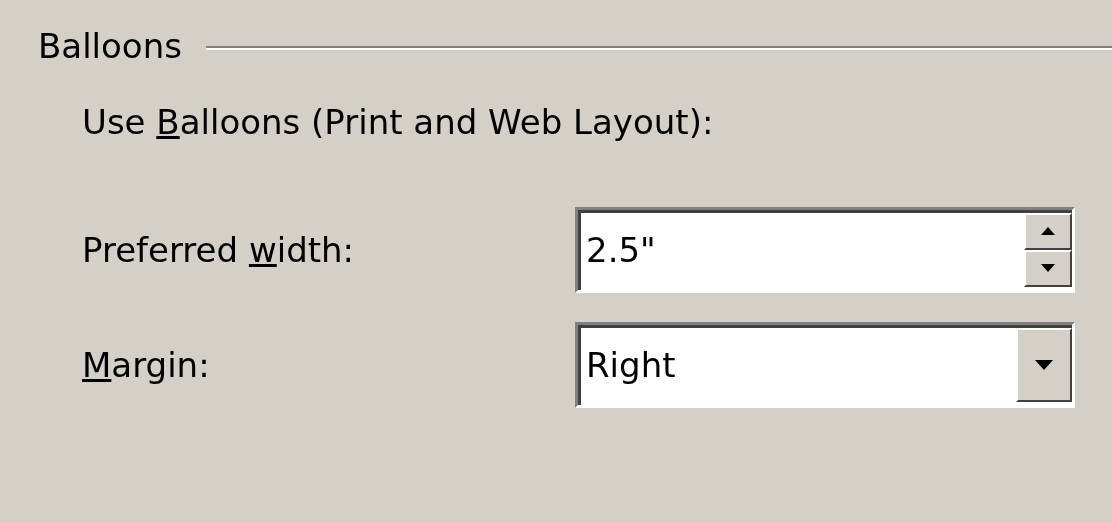  Describe the element at coordinates (825, 249) in the screenshot. I see `width-spin-field: 2.5"` at that location.